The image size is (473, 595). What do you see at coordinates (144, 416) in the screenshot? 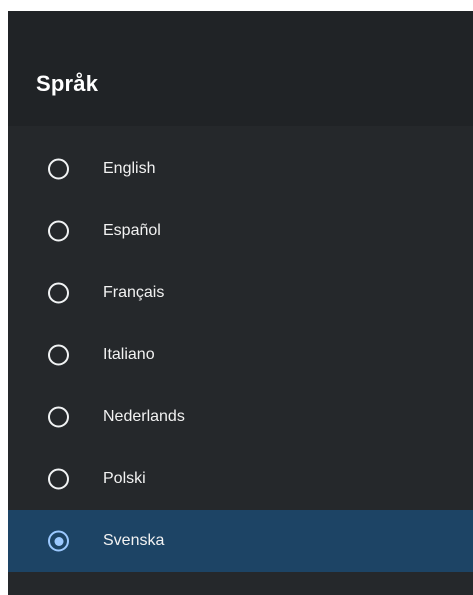
I see `language-option-label: Nederlands` at bounding box center [144, 416].